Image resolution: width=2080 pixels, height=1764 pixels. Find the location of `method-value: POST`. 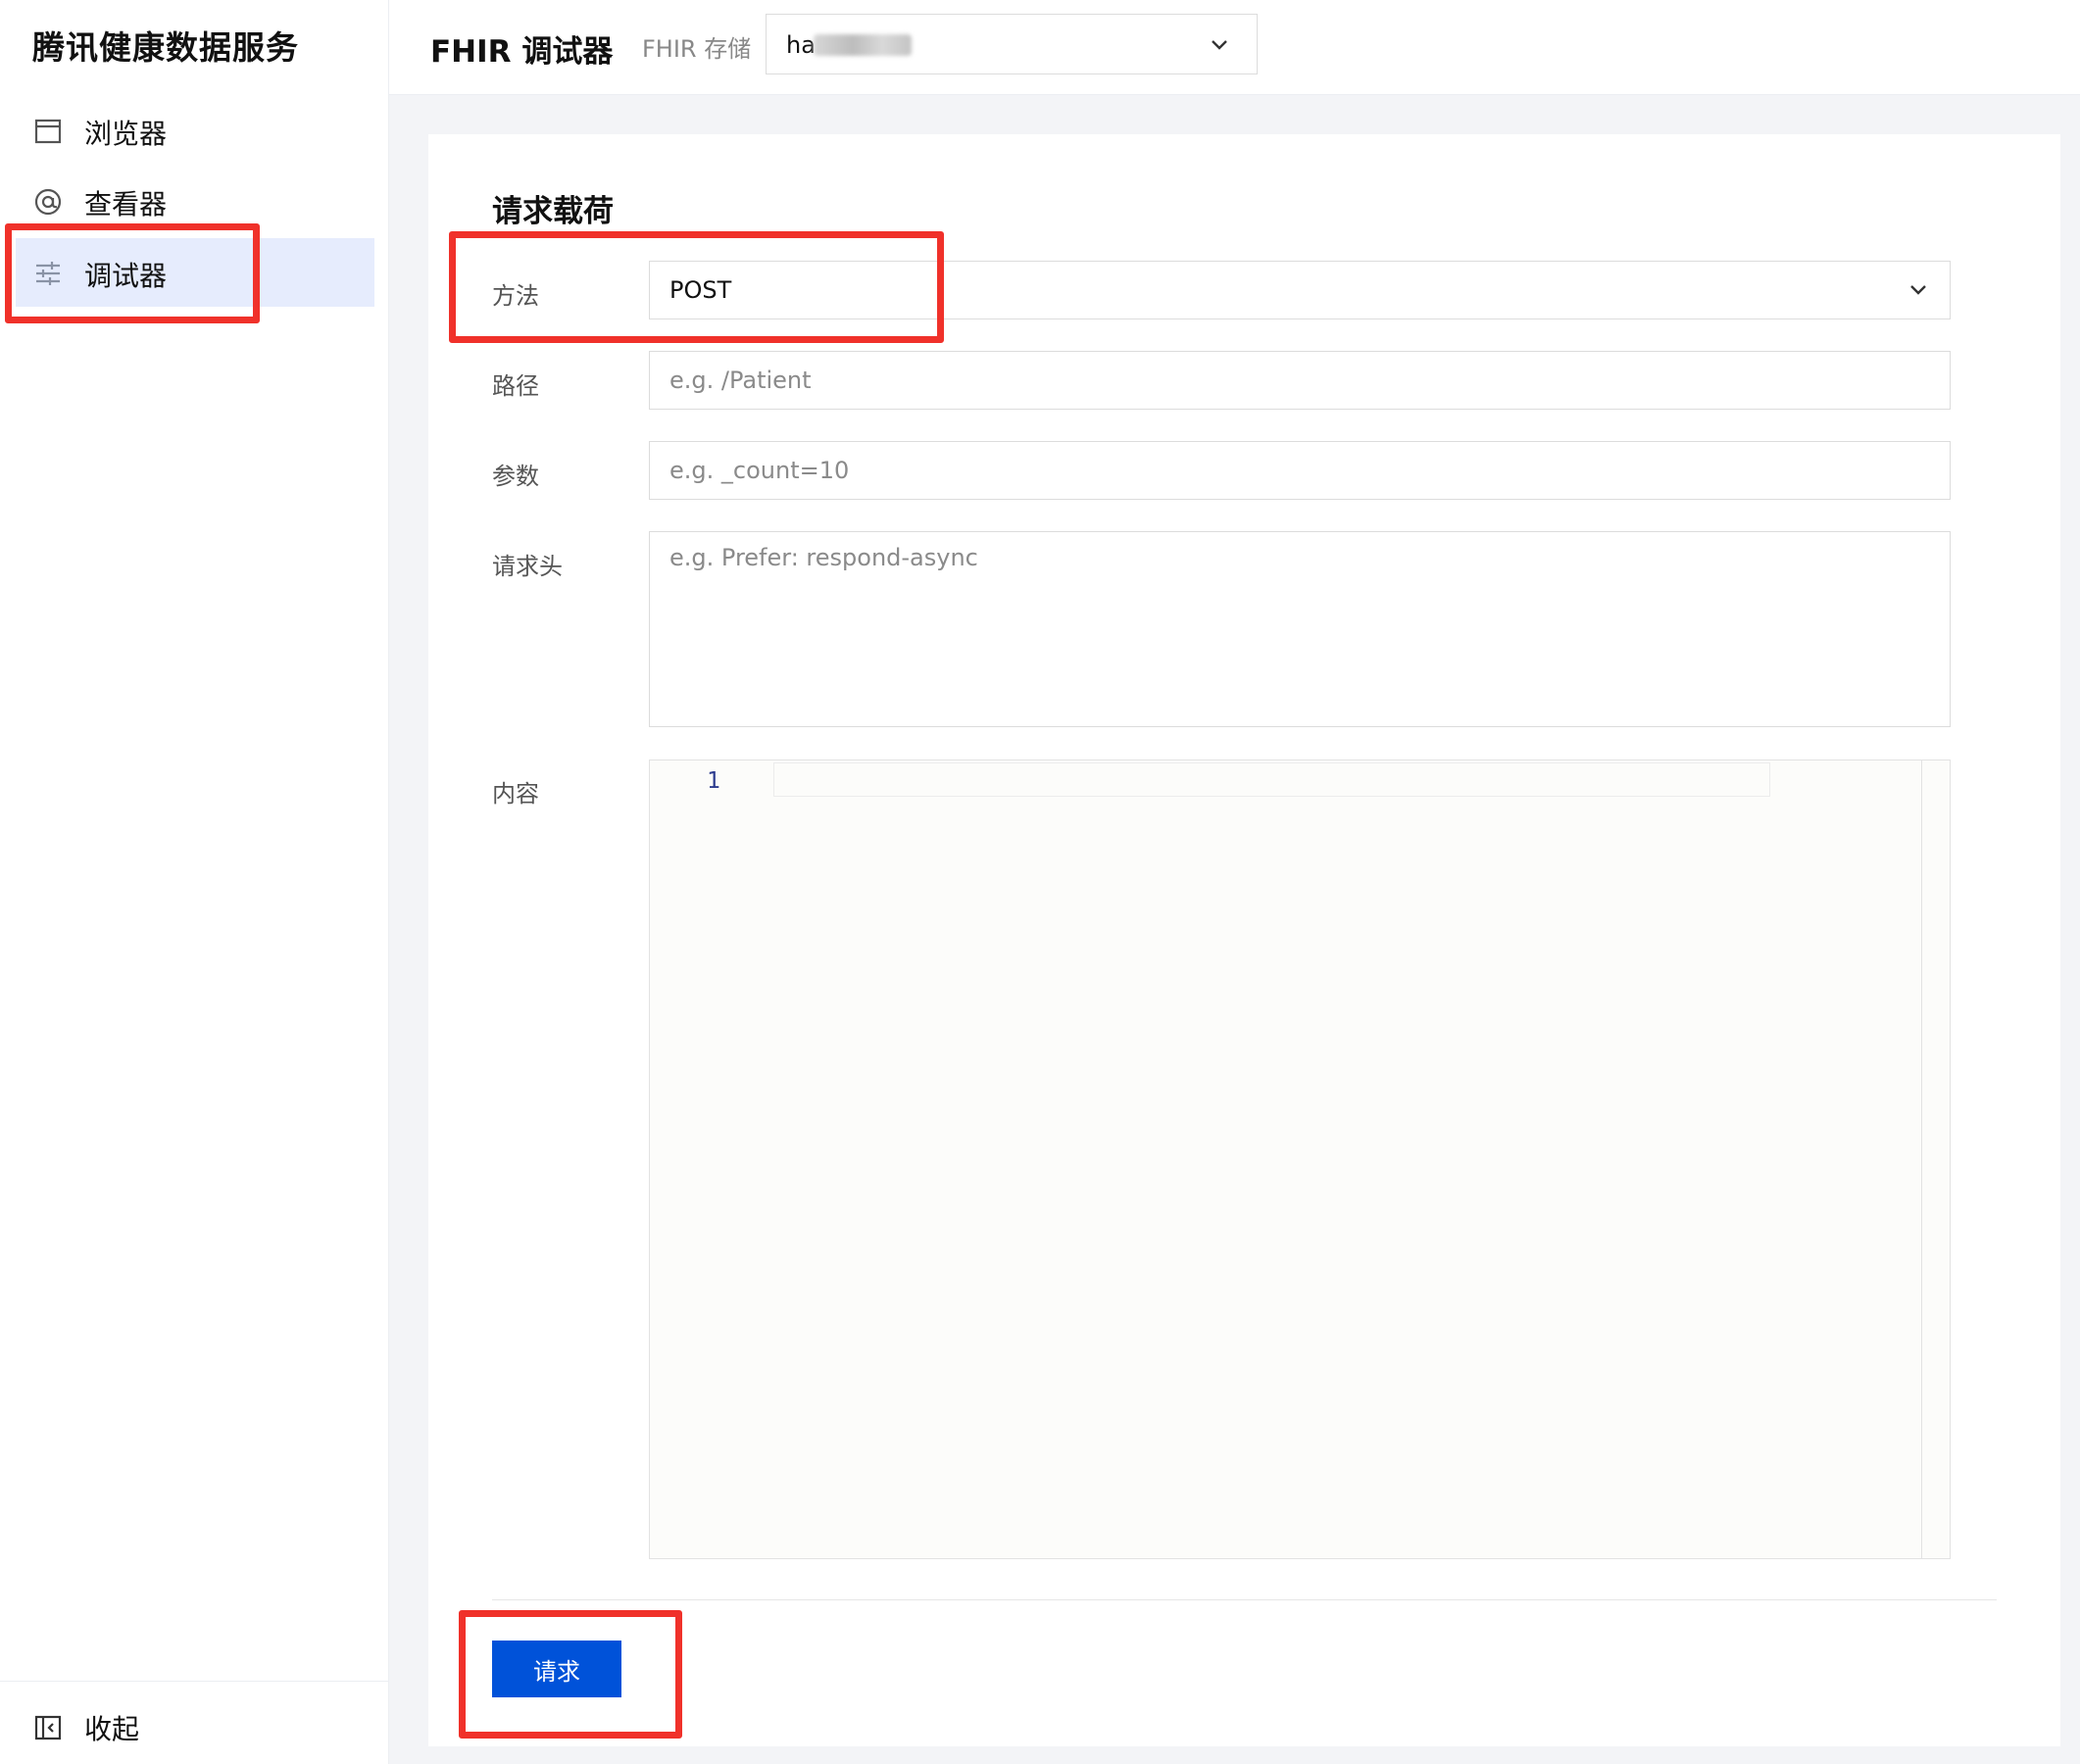

method-value: POST is located at coordinates (700, 290).